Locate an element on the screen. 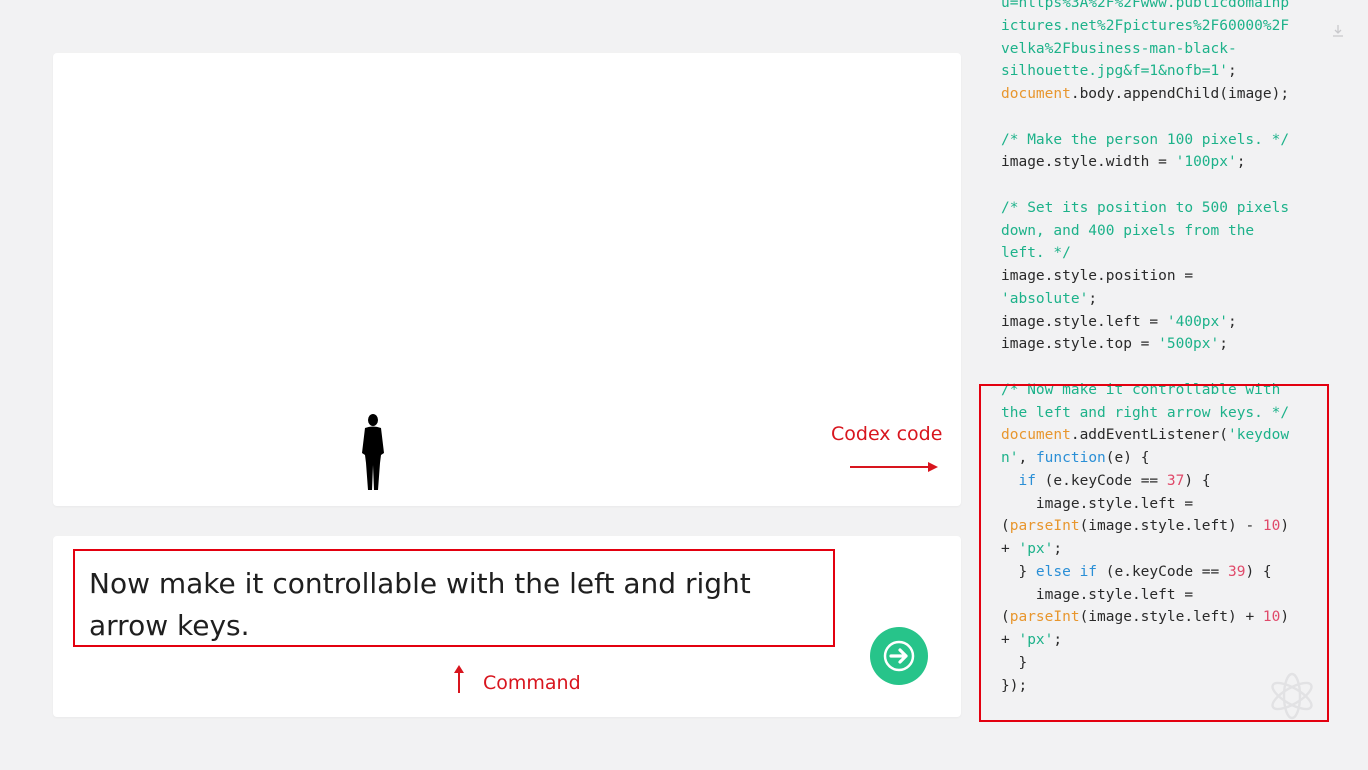 This screenshot has width=1368, height=770. code-line: /* Set its position to 500 pixels is located at coordinates (1161, 208).